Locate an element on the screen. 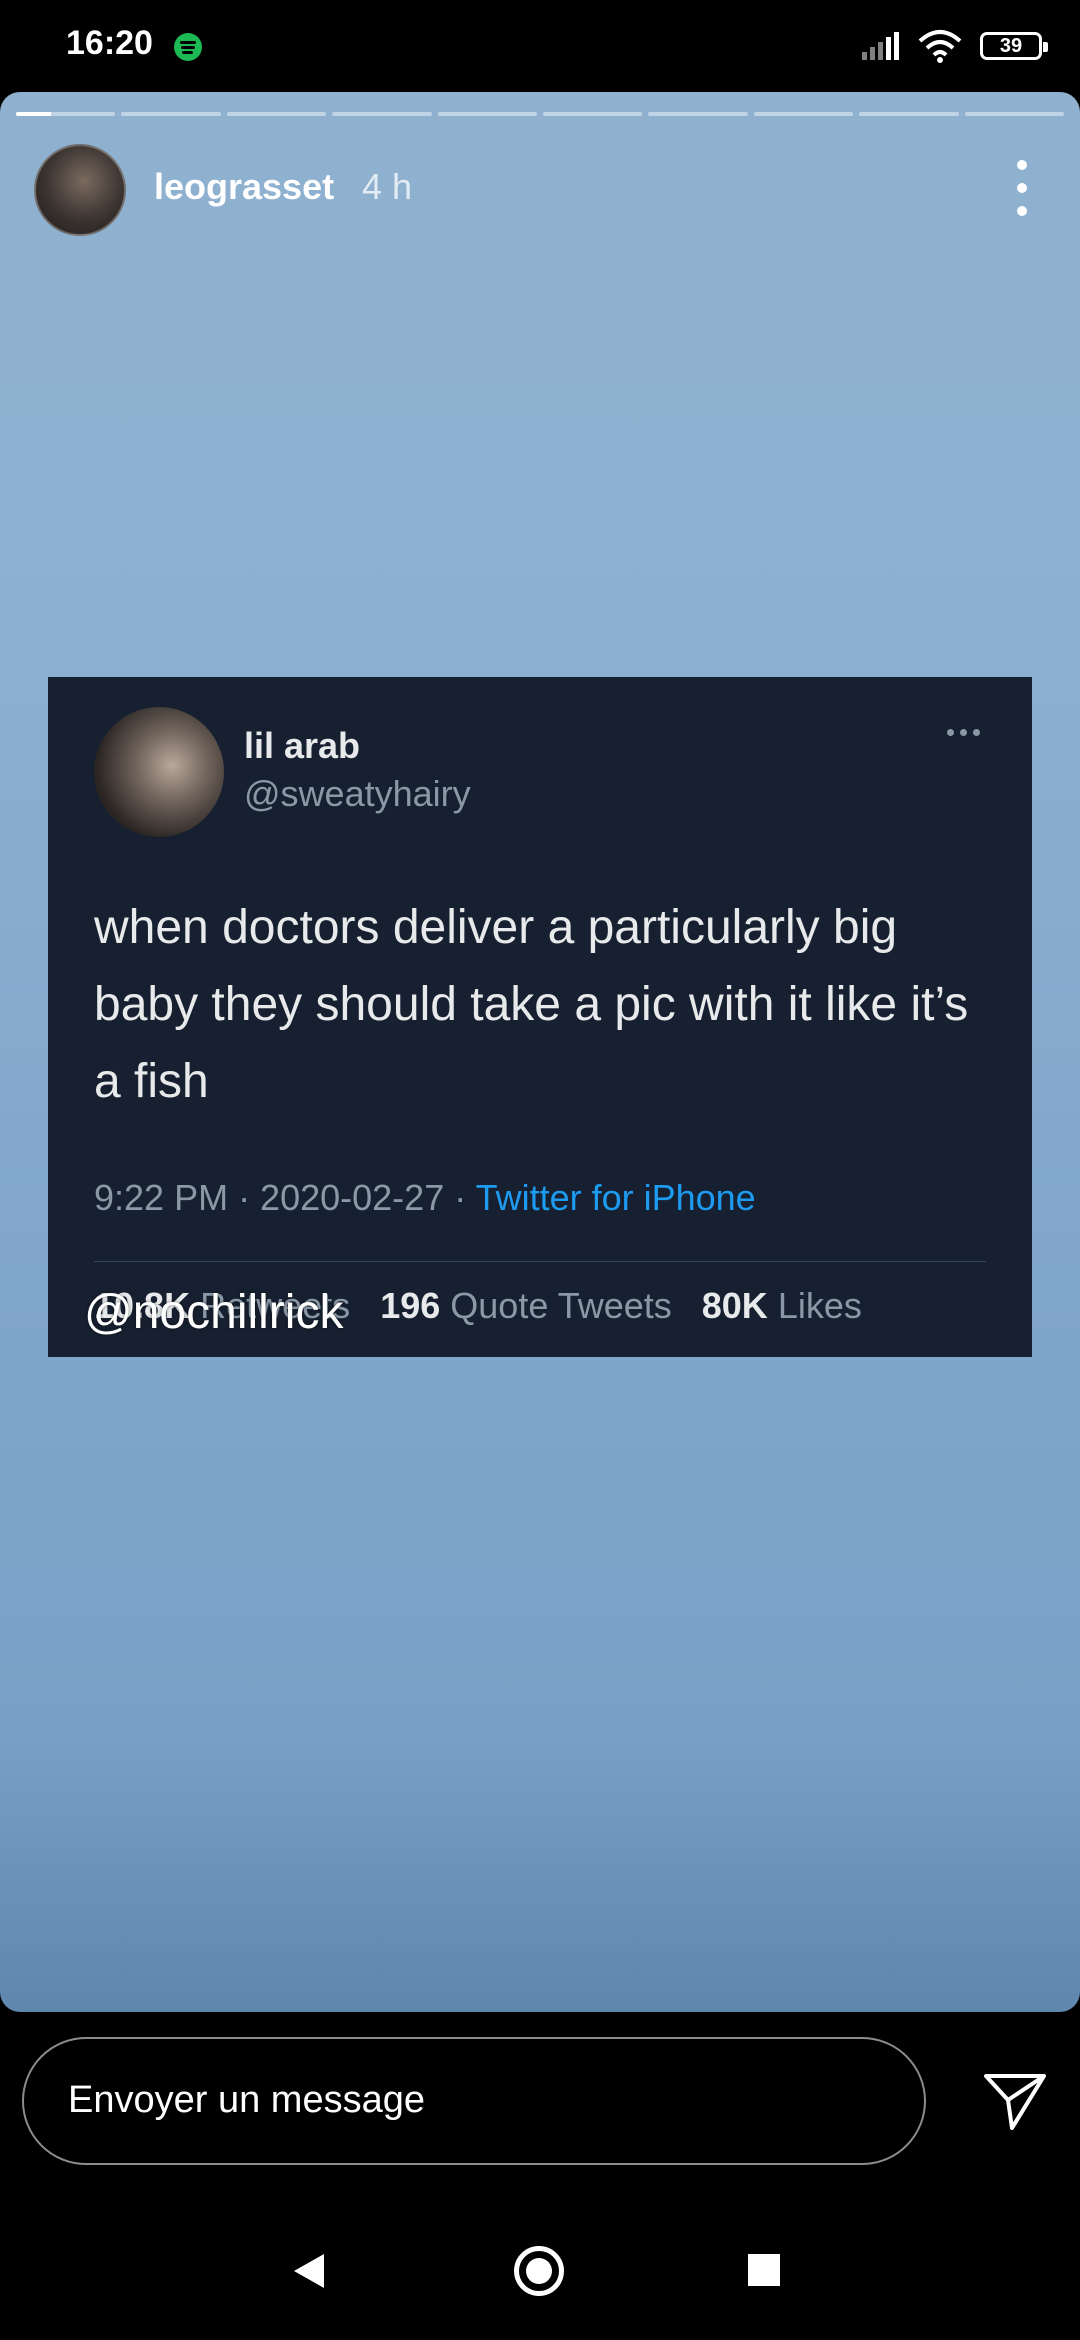 Image resolution: width=1080 pixels, height=2340 pixels. message-input: Envoyer un message is located at coordinates (474, 2101).